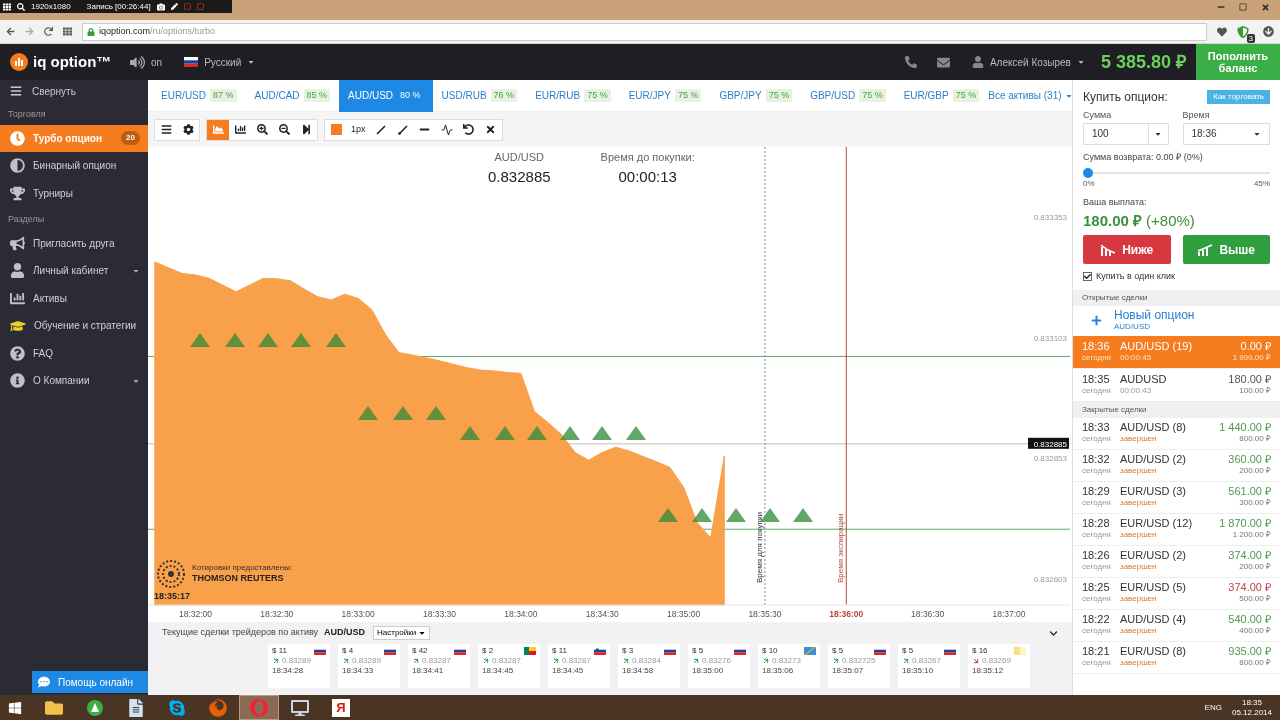 Image resolution: width=1280 pixels, height=720 pixels. Describe the element at coordinates (1028, 62) in the screenshot. I see `user-menu: Алексей Козырев` at that location.